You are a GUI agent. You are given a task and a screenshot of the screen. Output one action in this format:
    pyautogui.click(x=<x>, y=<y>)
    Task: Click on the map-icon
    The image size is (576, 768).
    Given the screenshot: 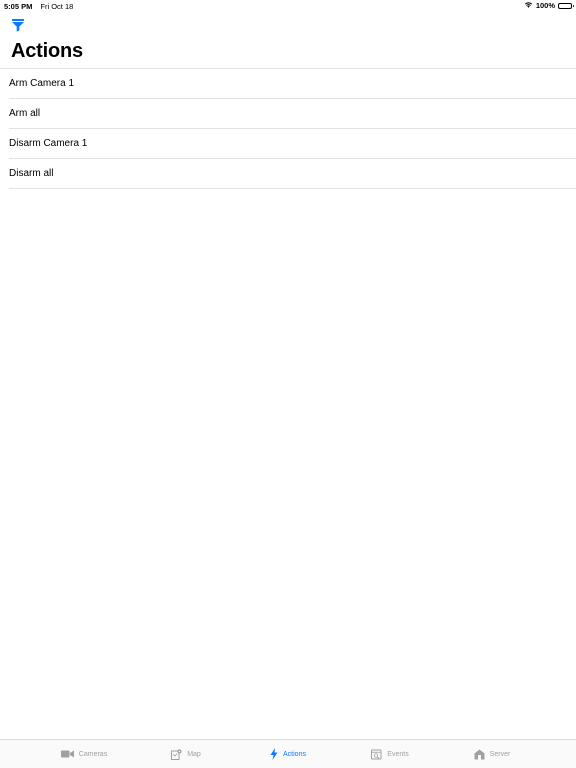 What is the action you would take?
    pyautogui.click(x=176, y=754)
    